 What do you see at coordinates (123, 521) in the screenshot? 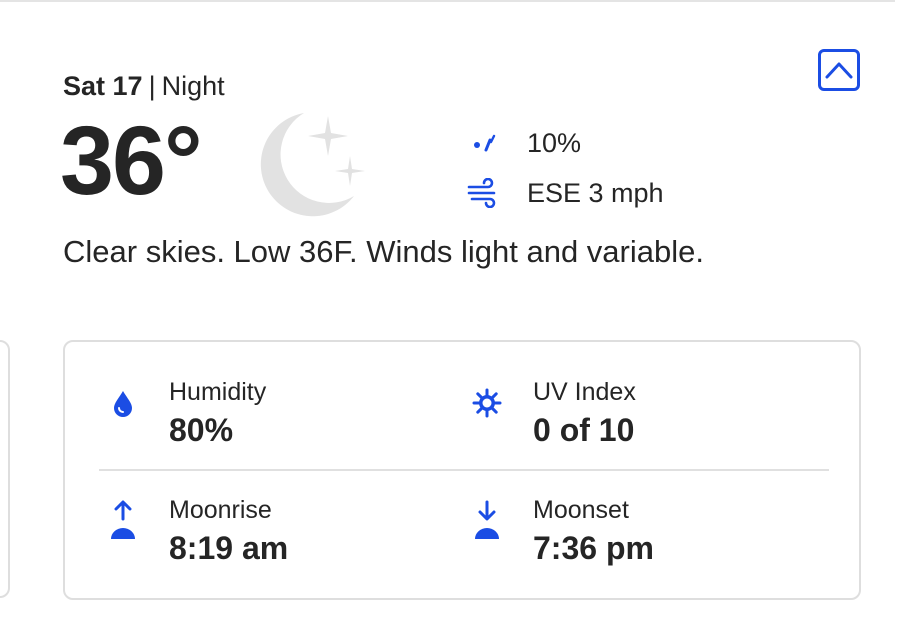
I see `moonrise-icon` at bounding box center [123, 521].